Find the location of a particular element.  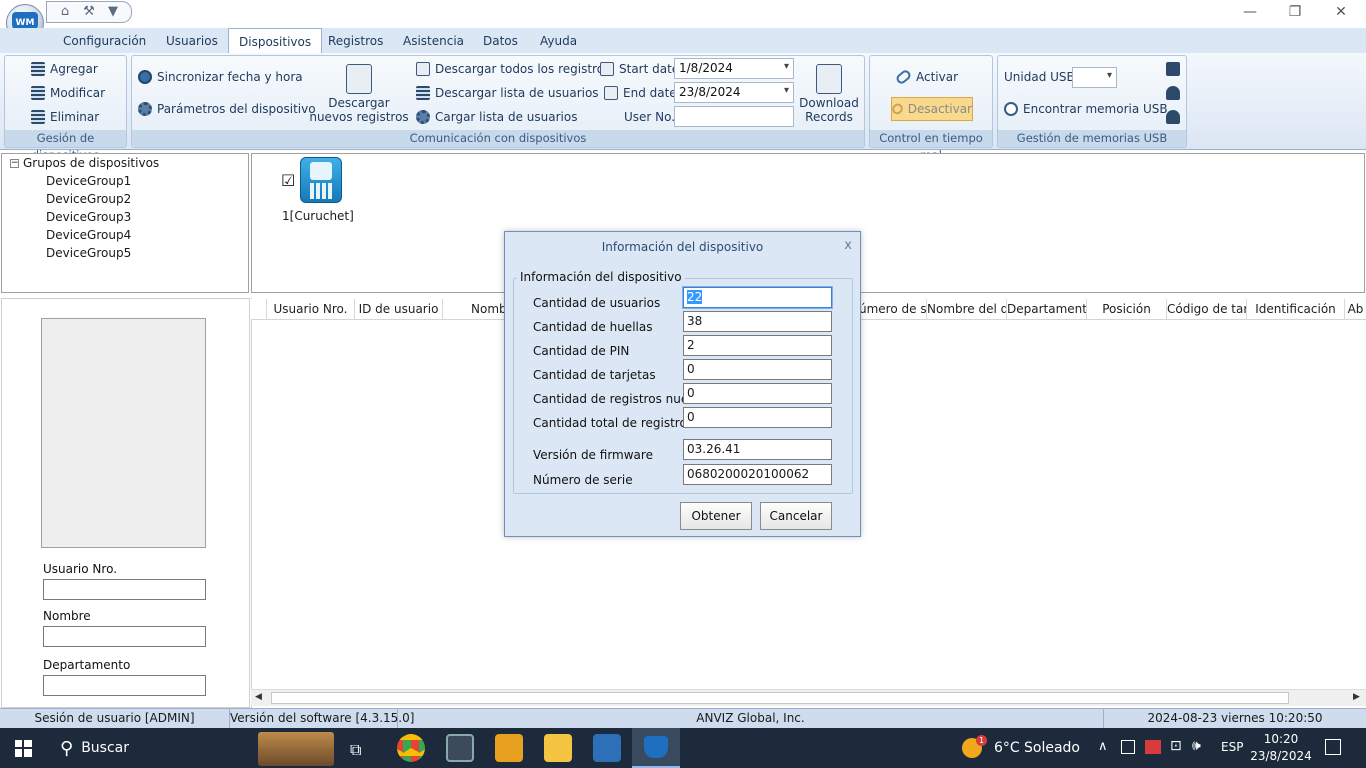

tab-dispositivos: Dispositivos is located at coordinates (275, 40).